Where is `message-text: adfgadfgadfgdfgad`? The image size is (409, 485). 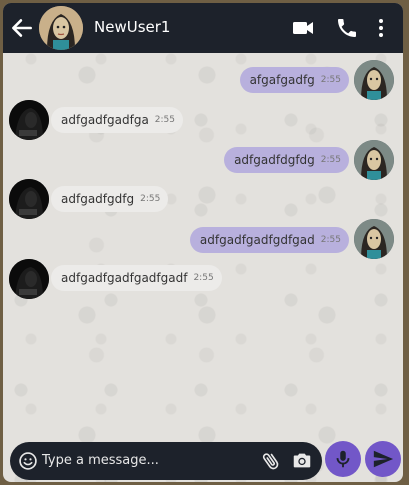
message-text: adfgadfgadfgdfgad is located at coordinates (257, 240).